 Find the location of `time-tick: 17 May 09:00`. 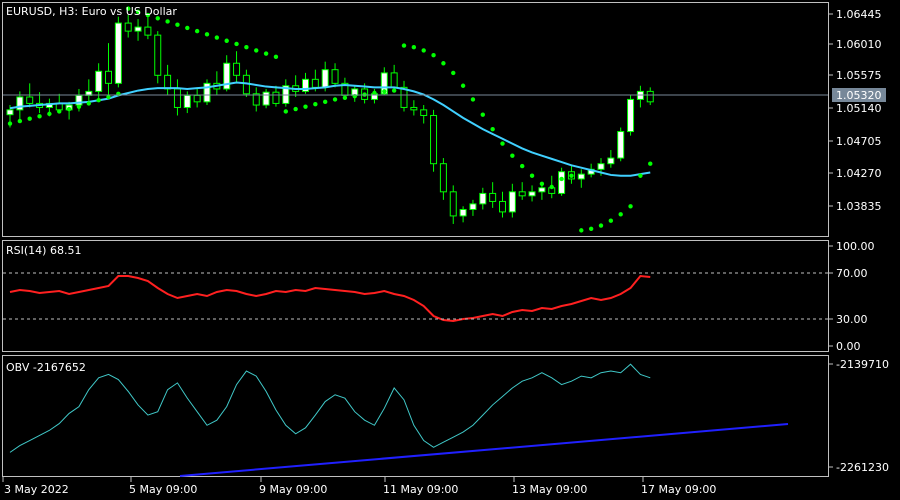

time-tick: 17 May 09:00 is located at coordinates (678, 489).